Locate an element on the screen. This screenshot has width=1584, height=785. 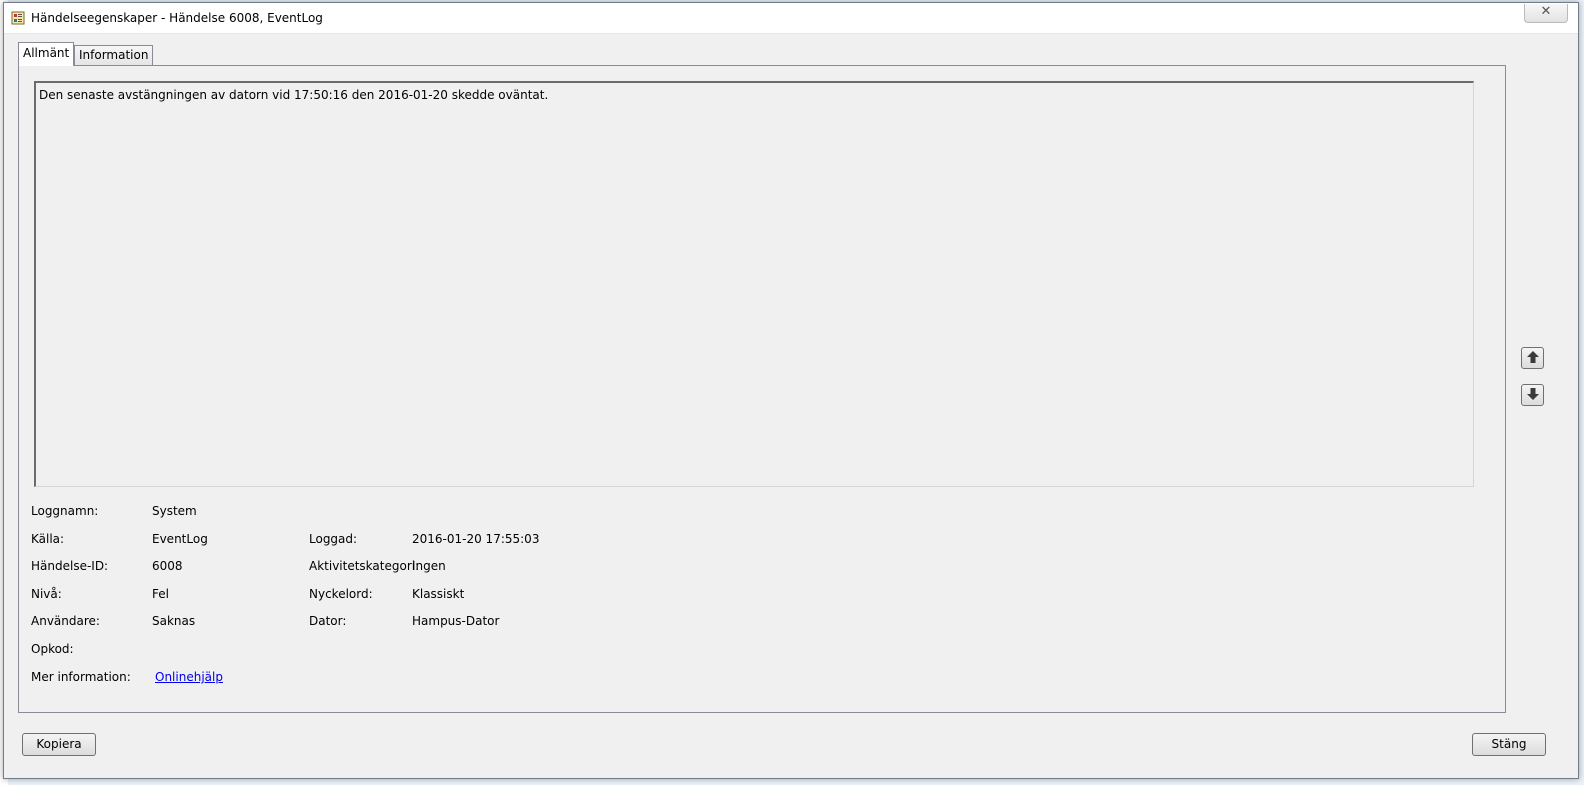
level-label: Nivå: is located at coordinates (46, 594).